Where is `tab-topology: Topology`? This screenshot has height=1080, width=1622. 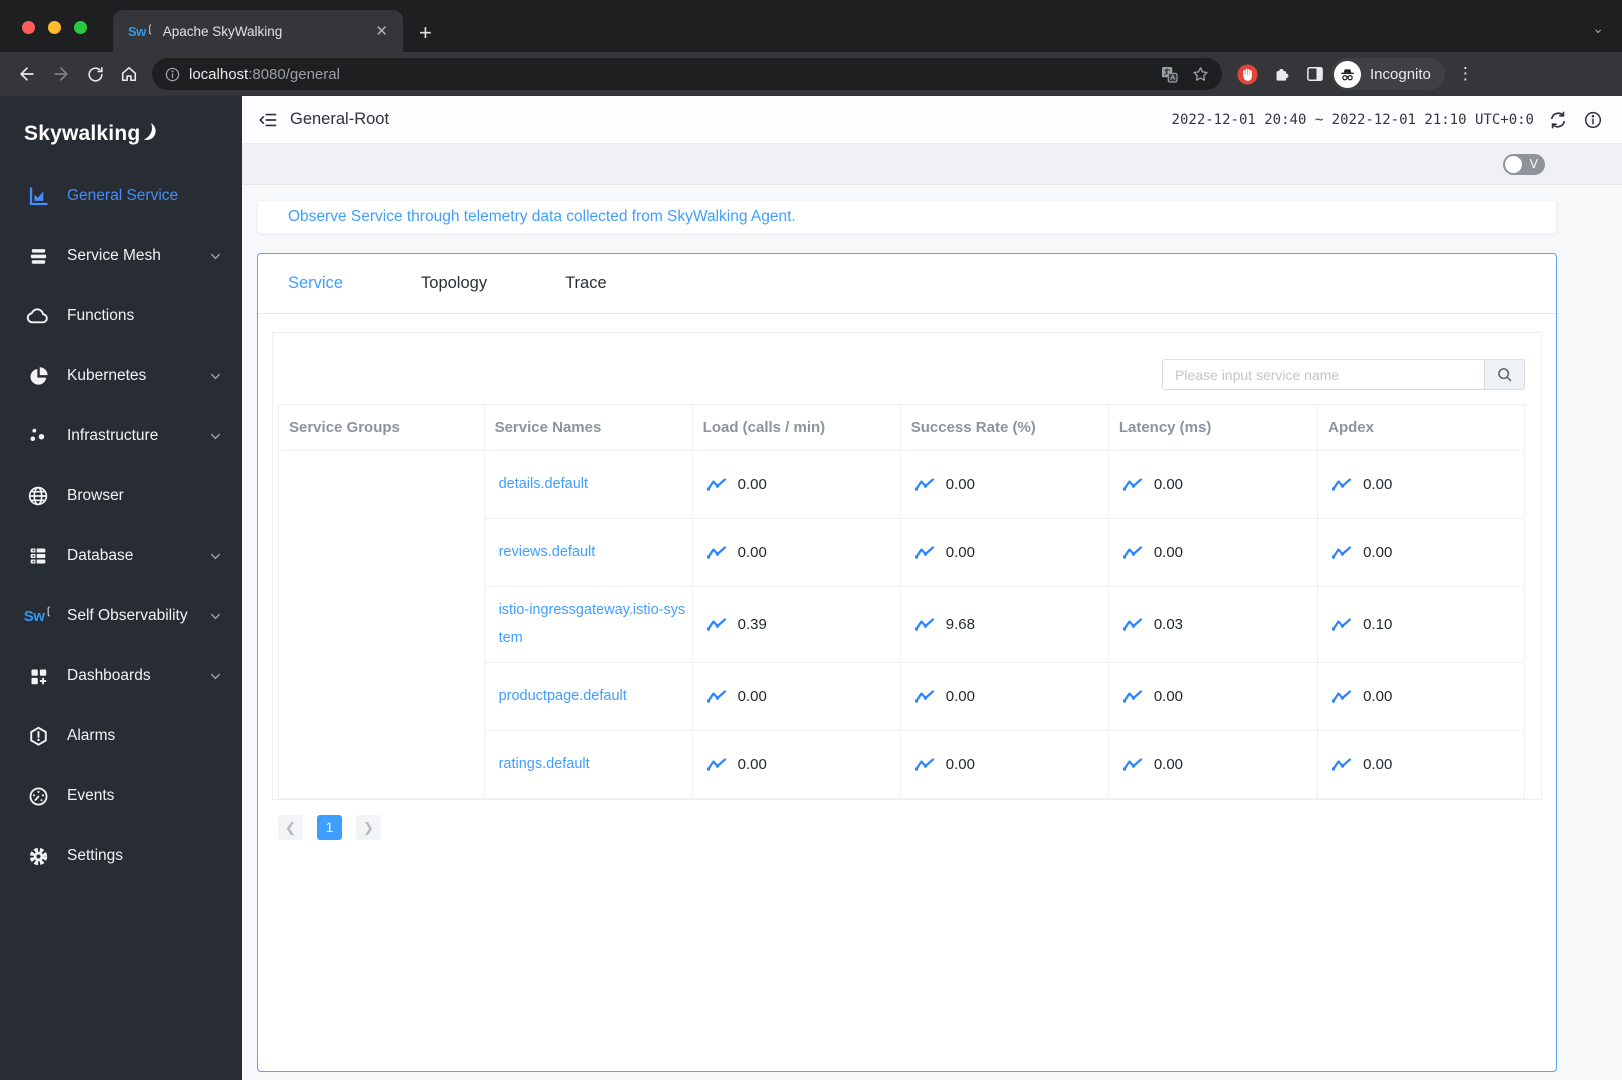 tab-topology: Topology is located at coordinates (454, 283).